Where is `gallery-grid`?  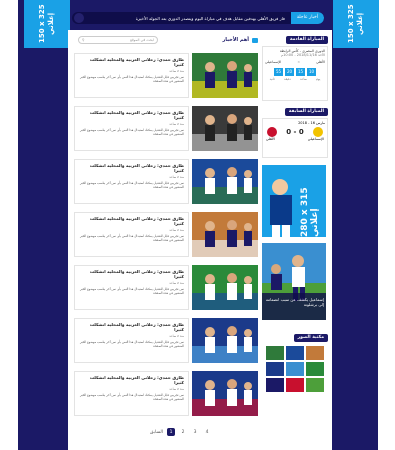
gallery-grid is located at coordinates (295, 369).